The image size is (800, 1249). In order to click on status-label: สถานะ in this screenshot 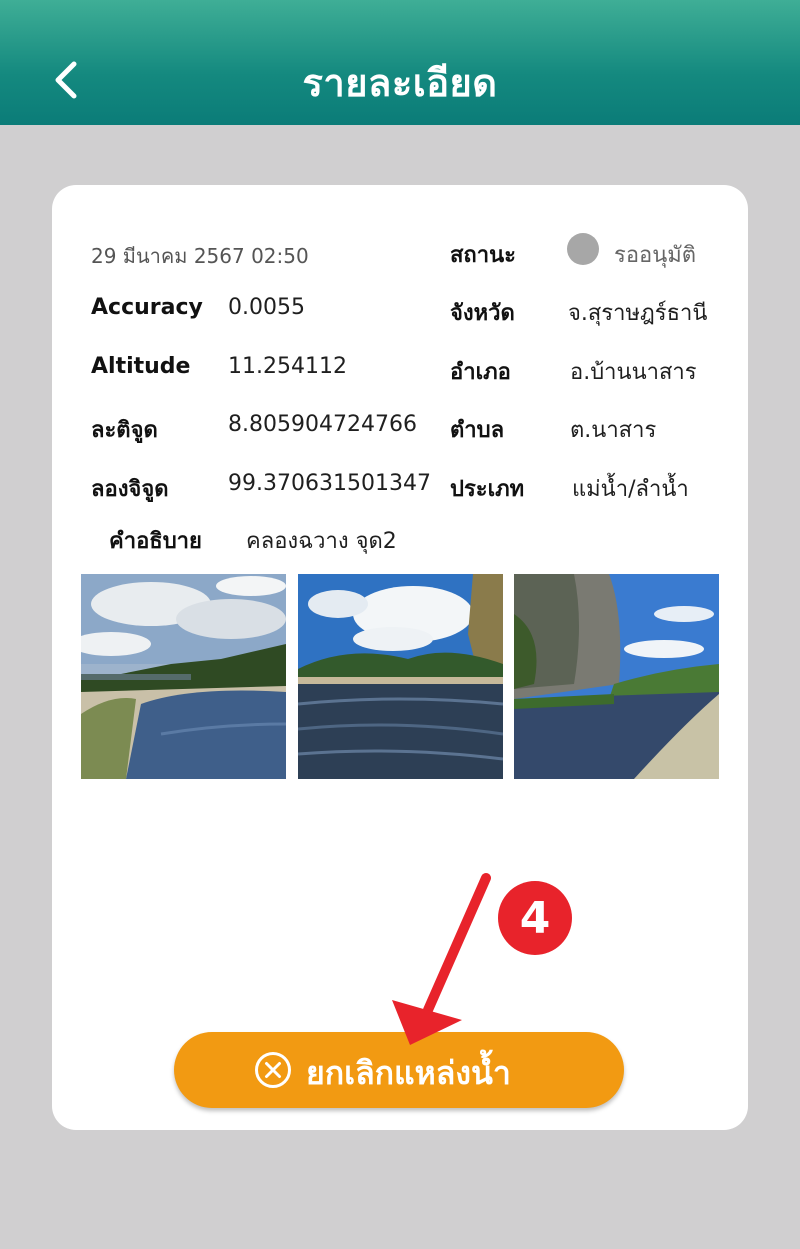, I will do `click(483, 255)`.